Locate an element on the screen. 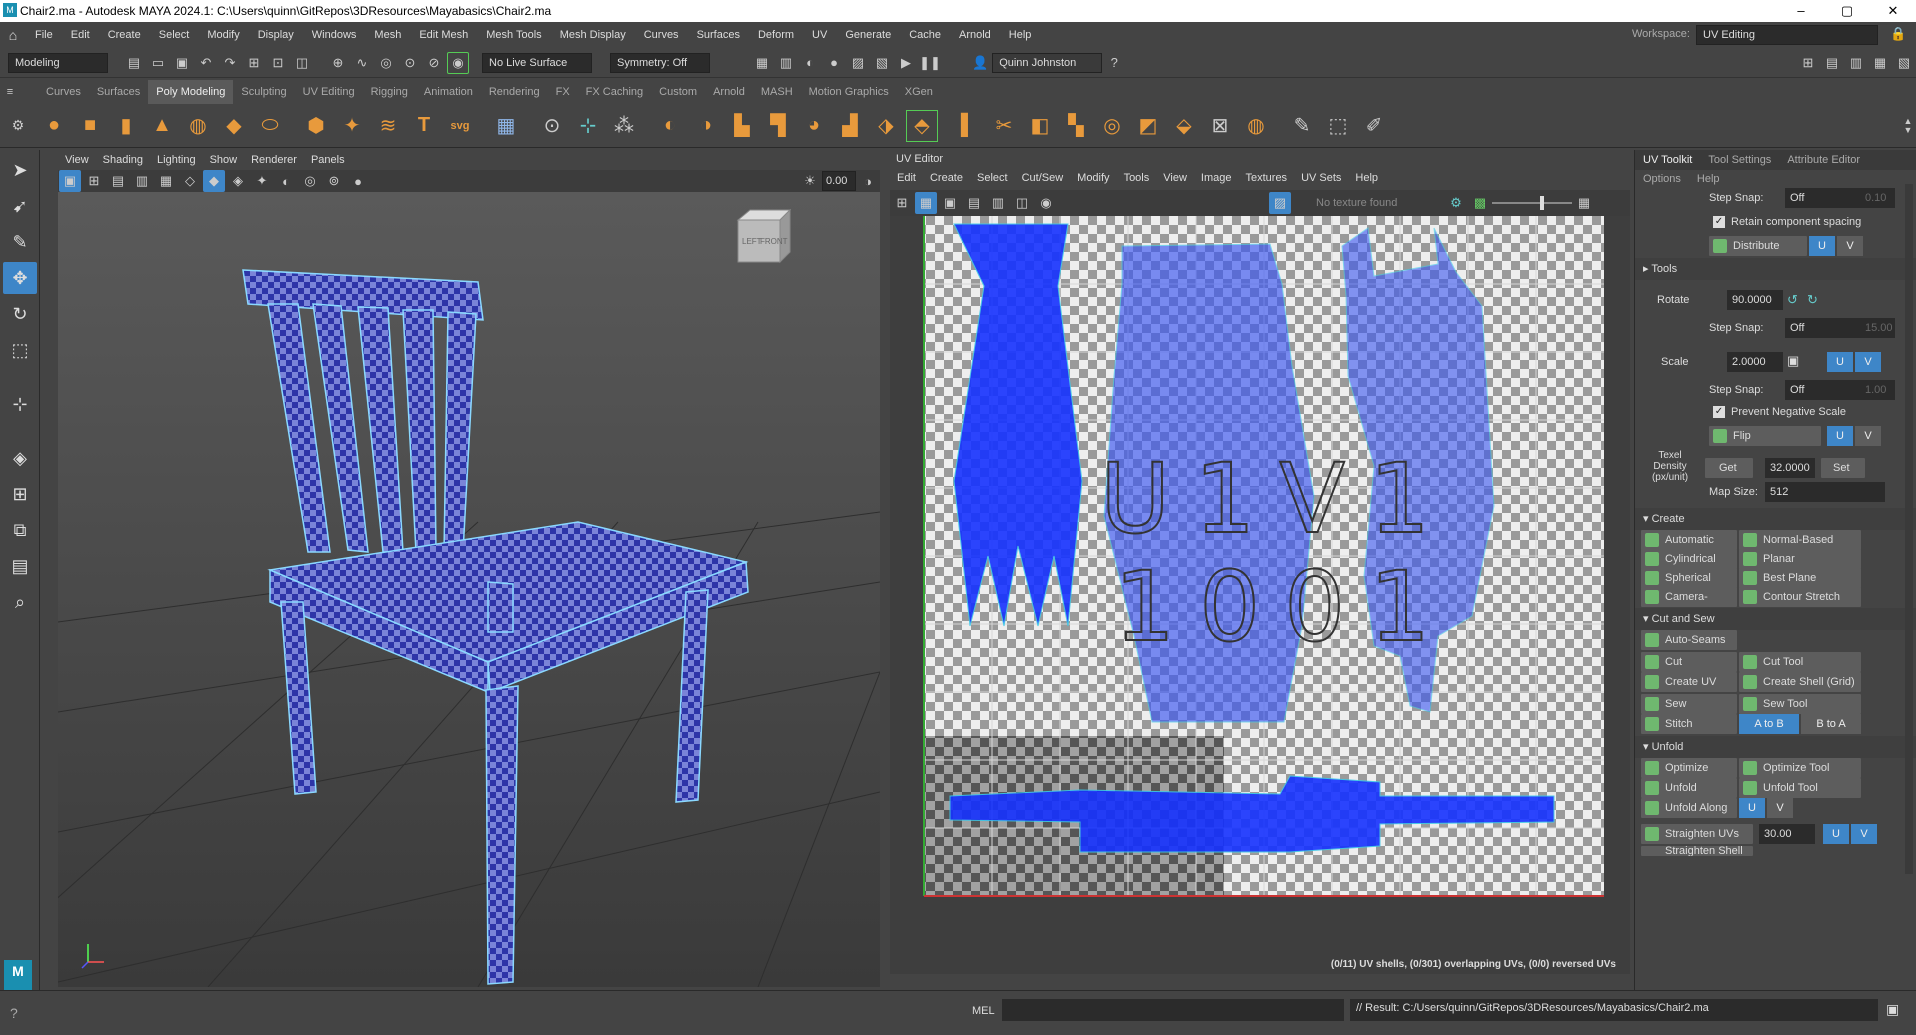 The image size is (1916, 1035). cut-tool-button: Cut Tool is located at coordinates (1800, 662).